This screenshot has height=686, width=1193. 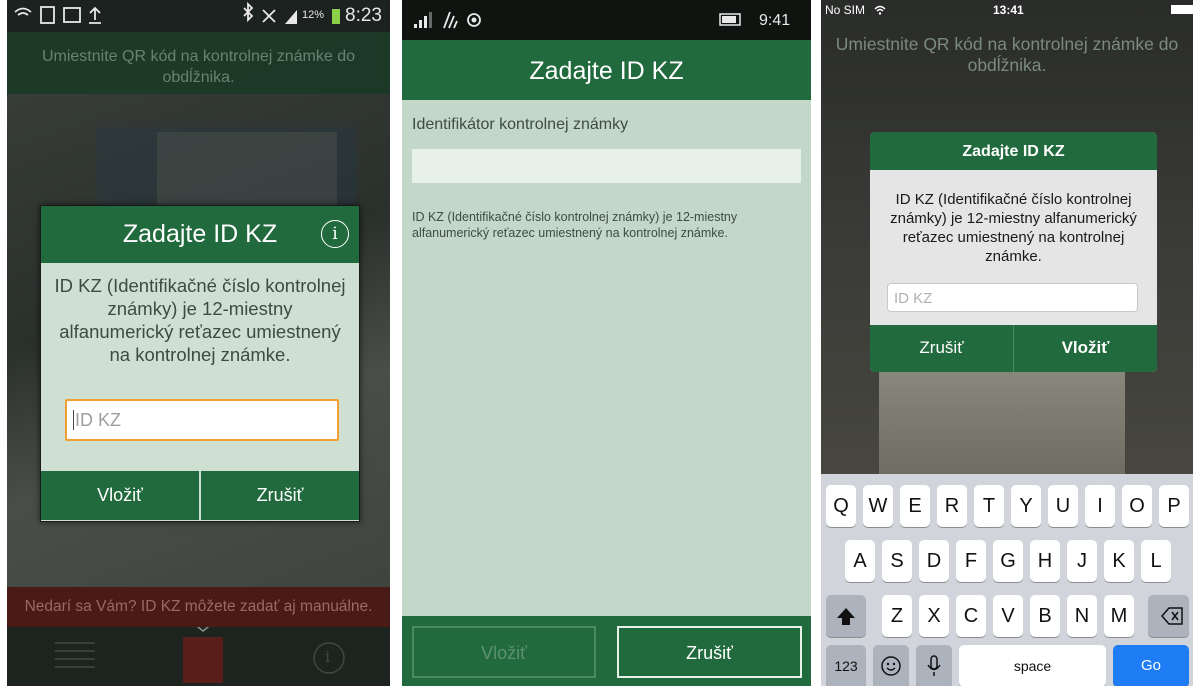 What do you see at coordinates (335, 234) in the screenshot?
I see `info-icon: i` at bounding box center [335, 234].